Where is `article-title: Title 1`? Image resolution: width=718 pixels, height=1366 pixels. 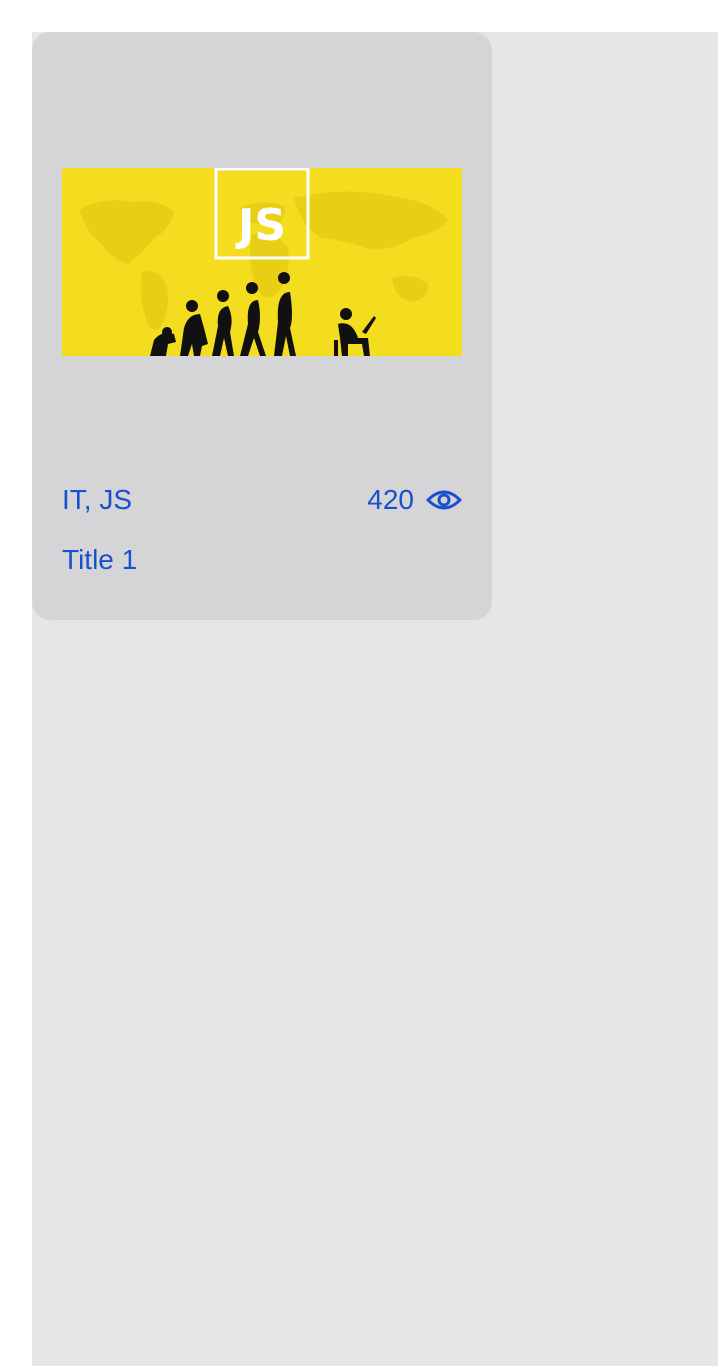
article-title: Title 1 is located at coordinates (99, 560).